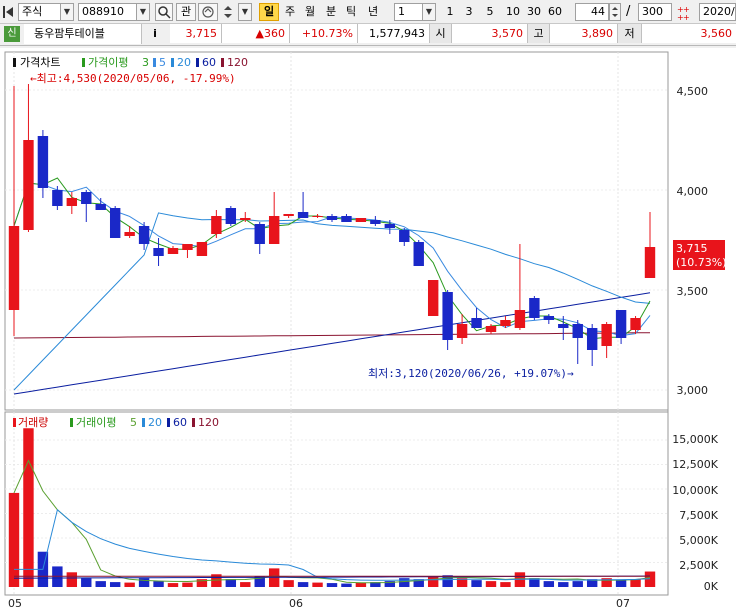 The height and width of the screenshot is (610, 736). I want to click on change-percent: +10.73%, so click(324, 33).